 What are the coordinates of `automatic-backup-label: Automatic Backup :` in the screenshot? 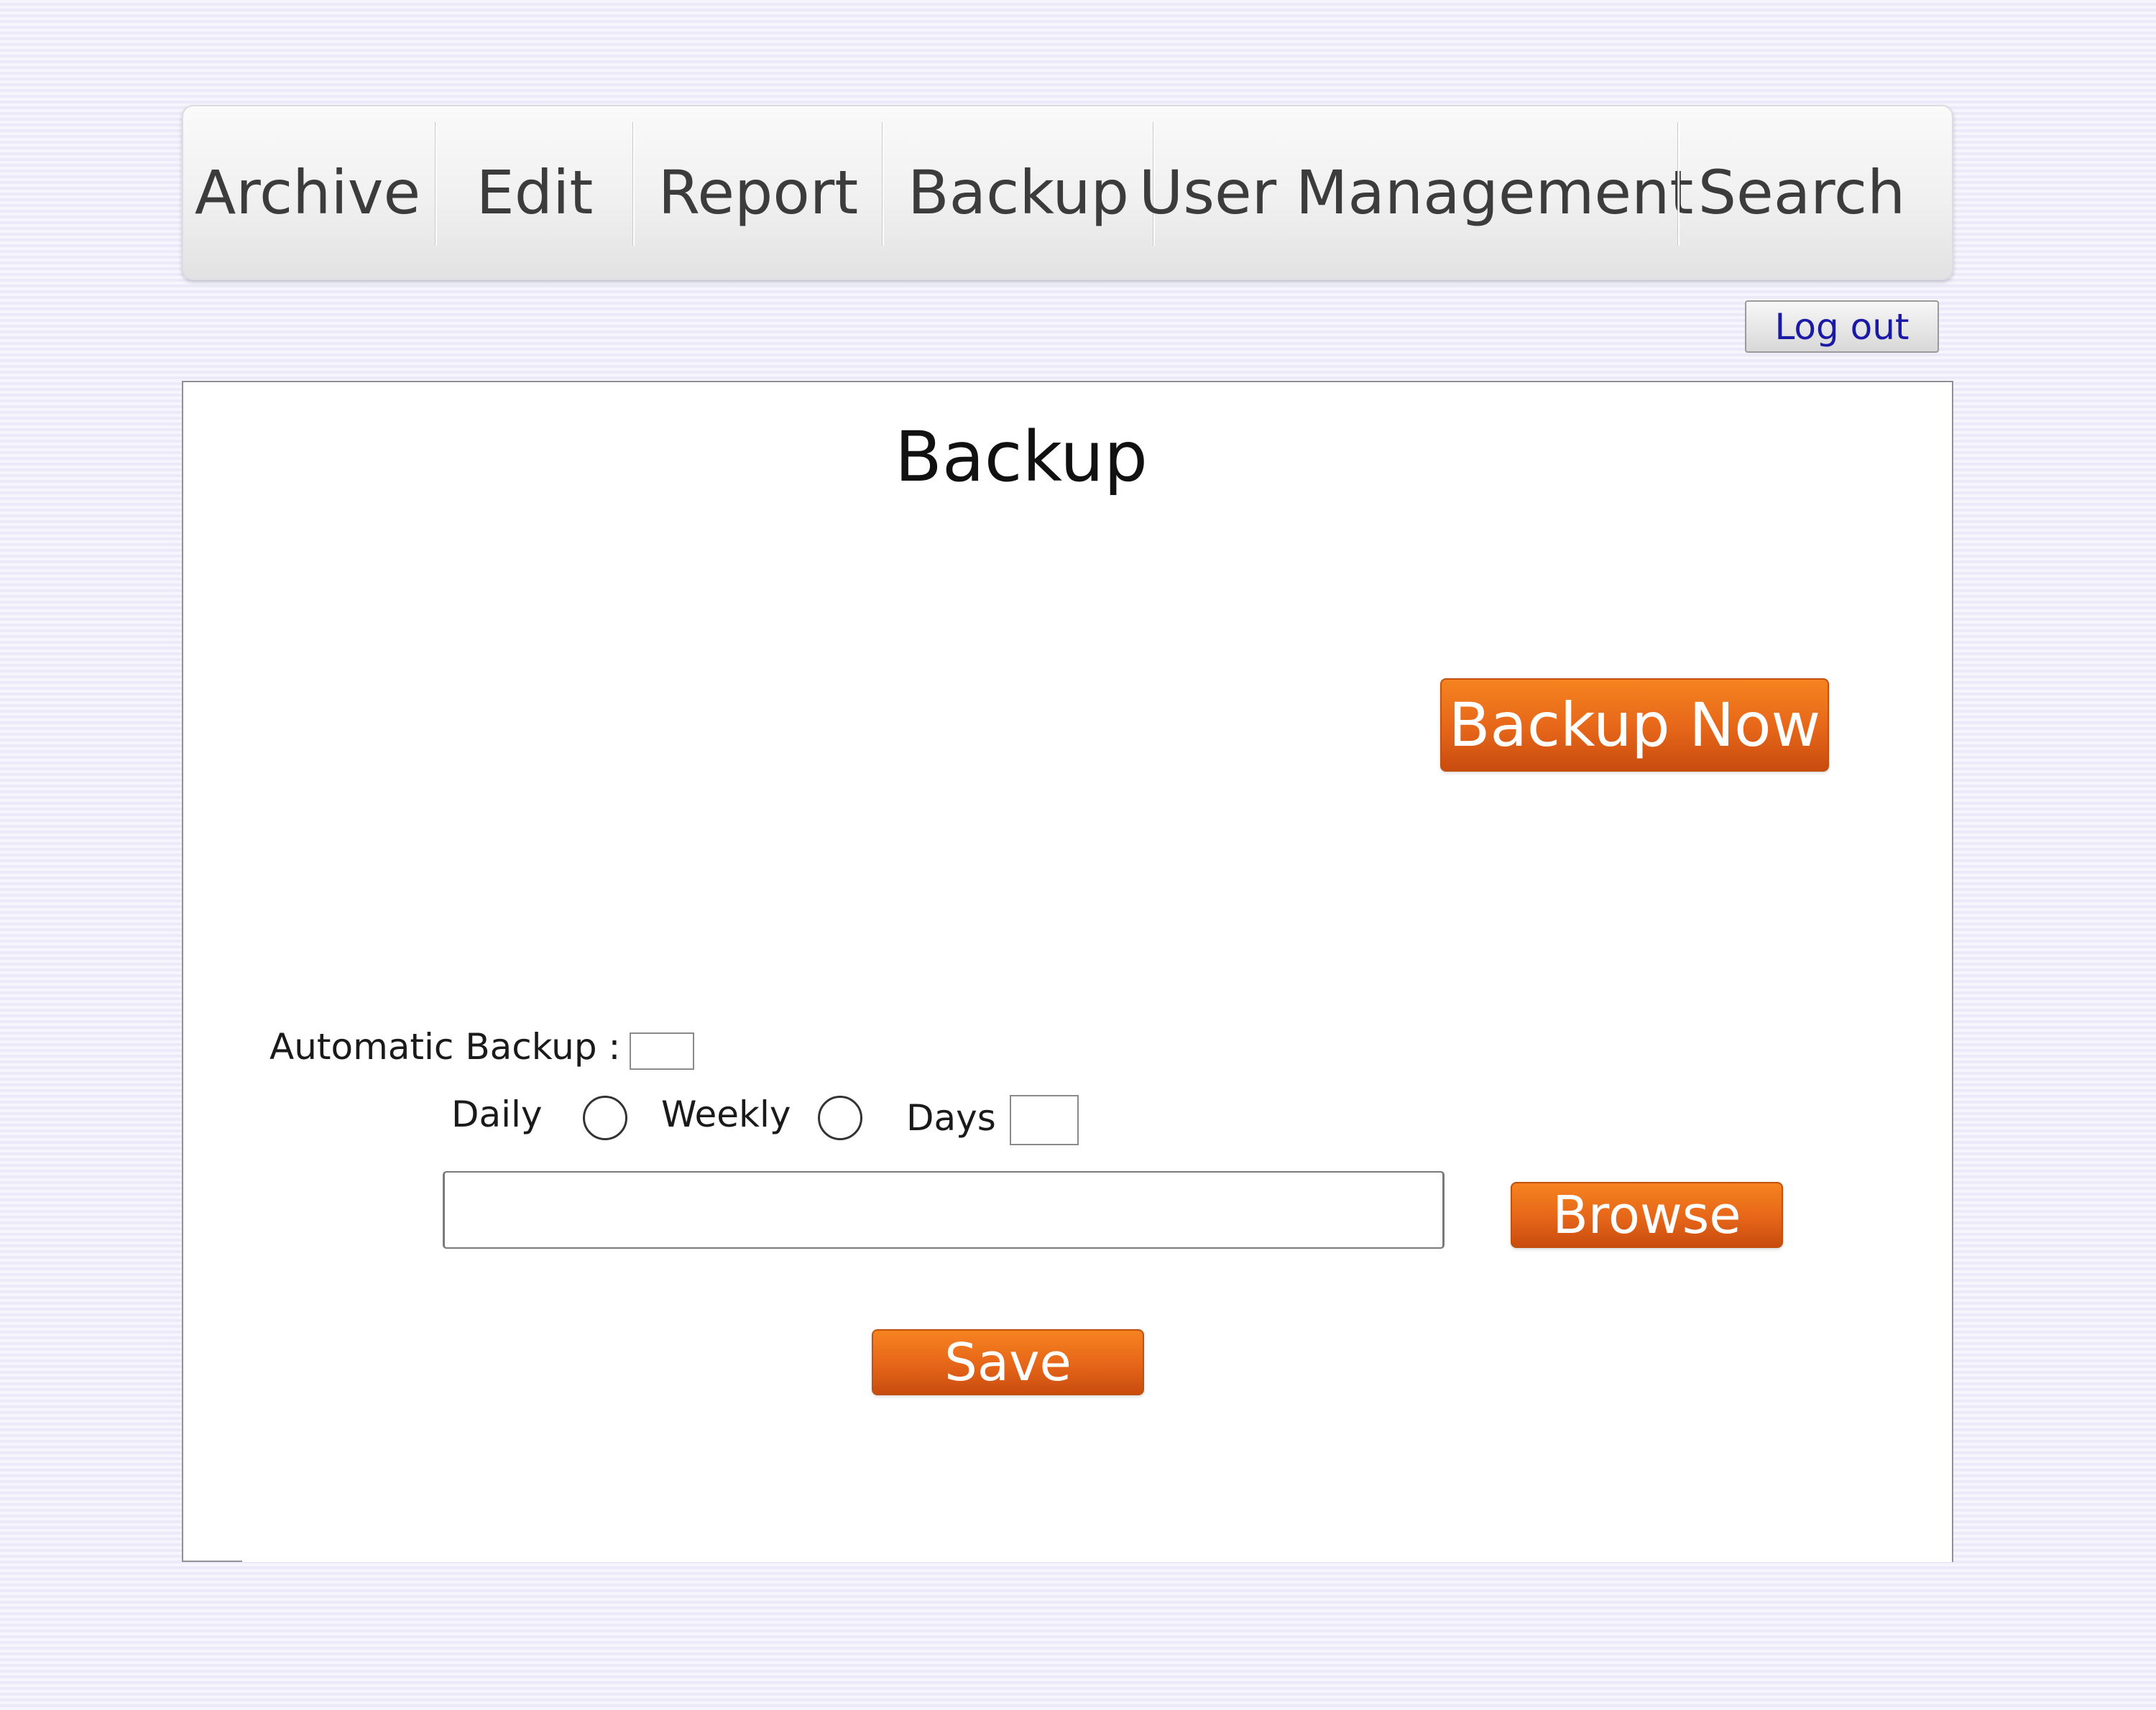 It's located at (445, 1047).